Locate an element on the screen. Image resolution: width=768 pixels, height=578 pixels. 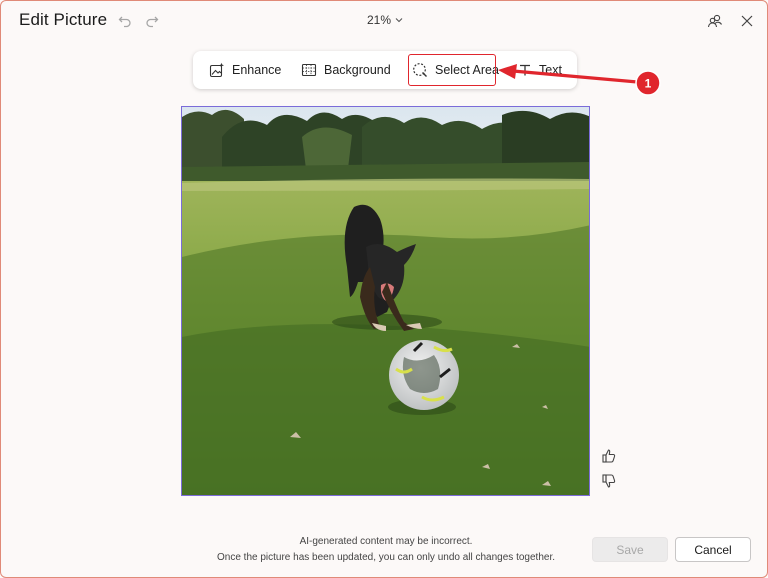
enhance-label: Enhance is located at coordinates (257, 70).